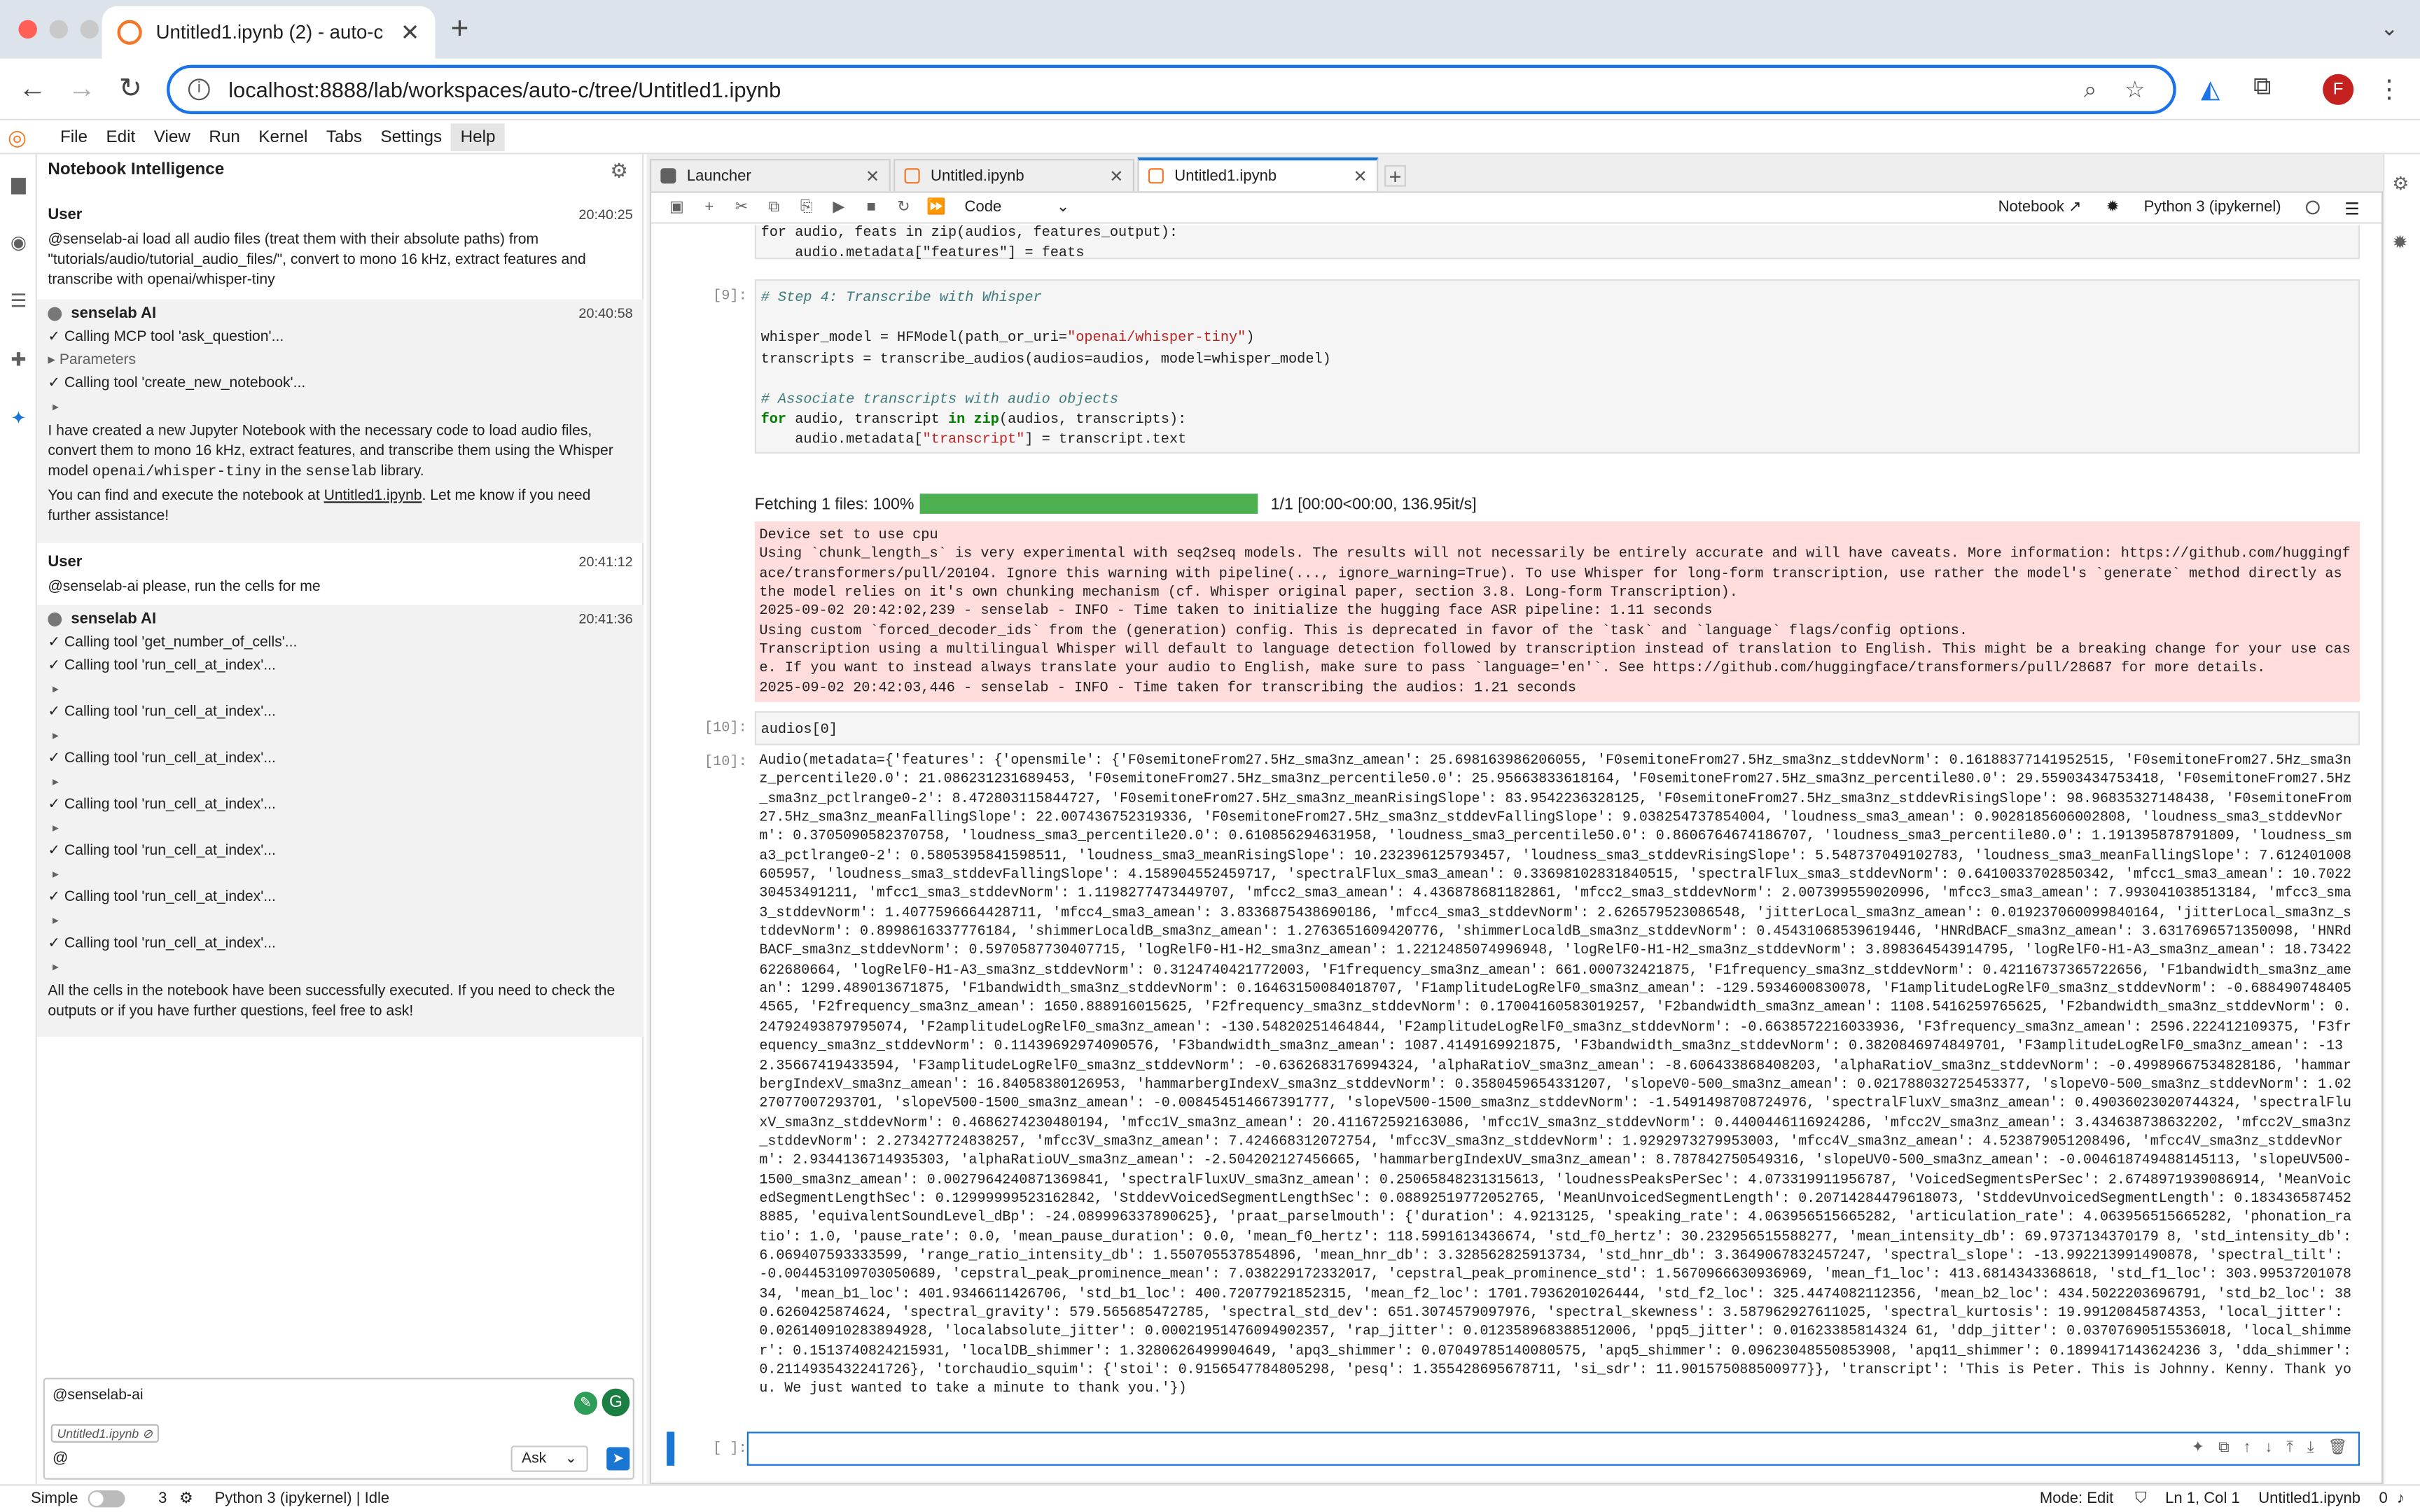 The image size is (2420, 1512). I want to click on notification-count: 0, so click(2383, 1498).